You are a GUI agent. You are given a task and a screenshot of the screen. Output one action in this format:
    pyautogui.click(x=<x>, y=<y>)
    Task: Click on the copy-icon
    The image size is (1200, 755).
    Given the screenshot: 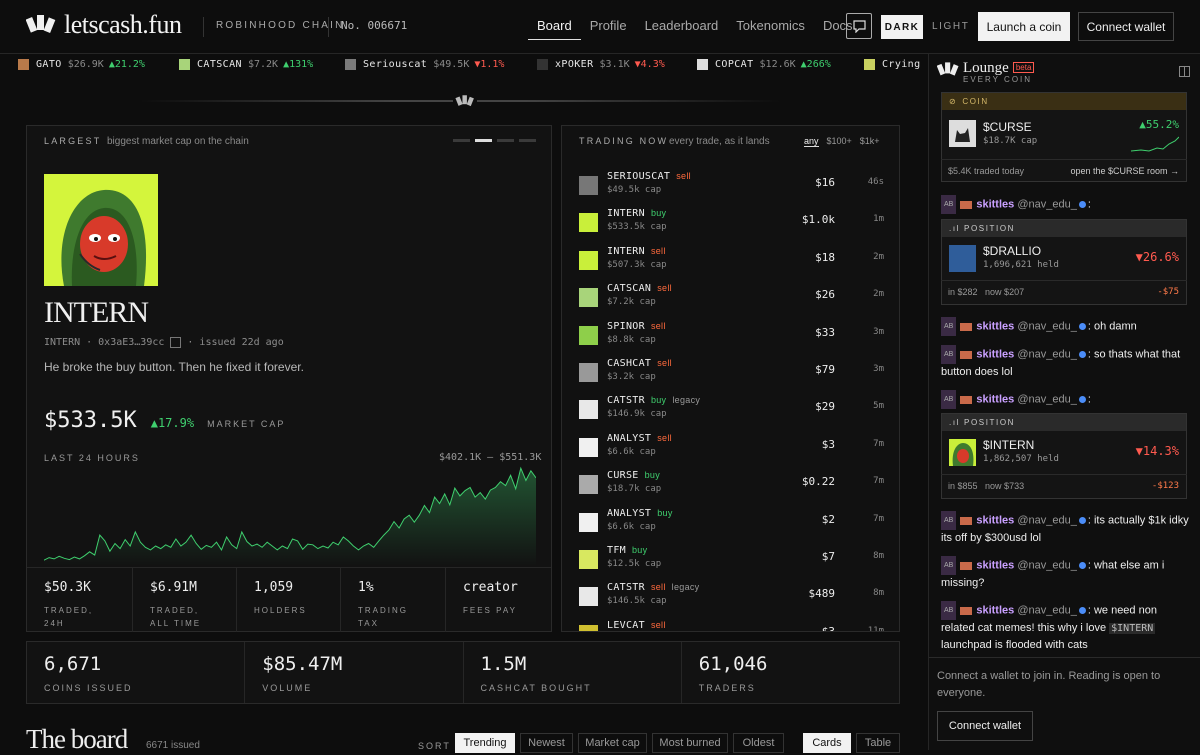 What is the action you would take?
    pyautogui.click(x=176, y=342)
    